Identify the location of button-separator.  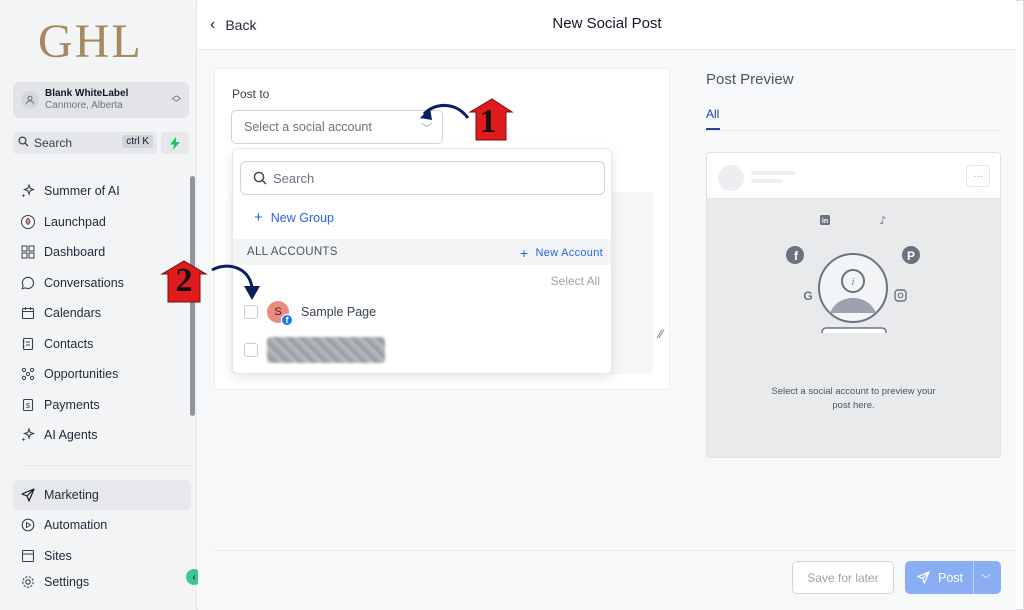
(973, 577).